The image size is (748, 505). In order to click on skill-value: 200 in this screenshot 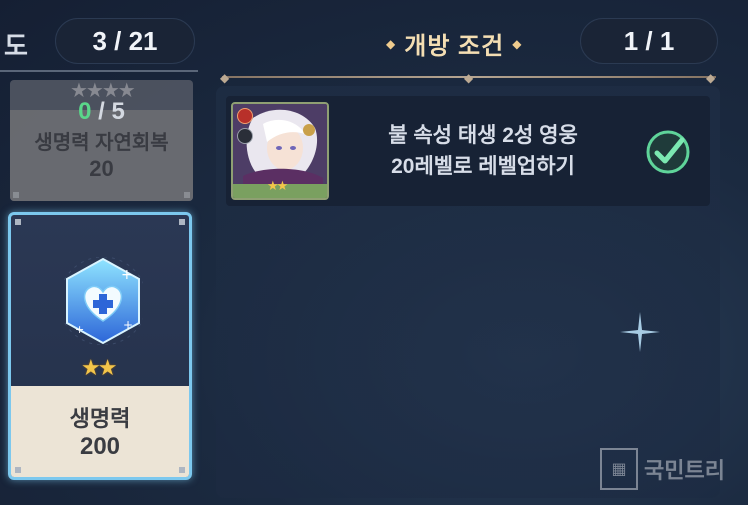, I will do `click(100, 446)`.